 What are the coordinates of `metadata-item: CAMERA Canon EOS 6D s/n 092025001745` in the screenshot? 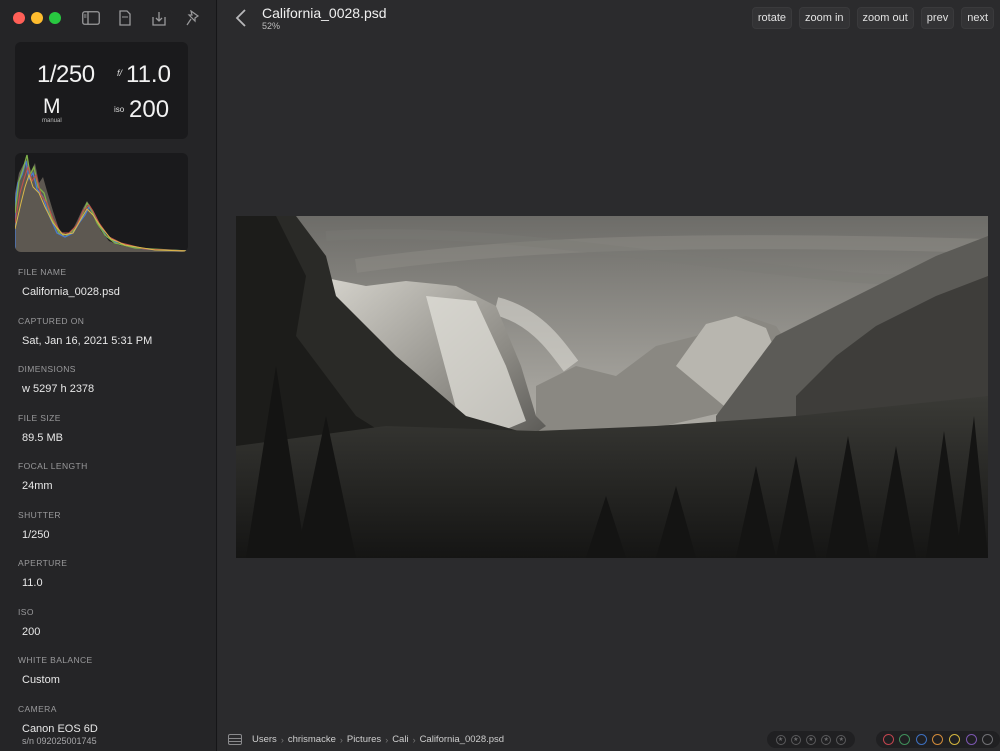 It's located at (113, 727).